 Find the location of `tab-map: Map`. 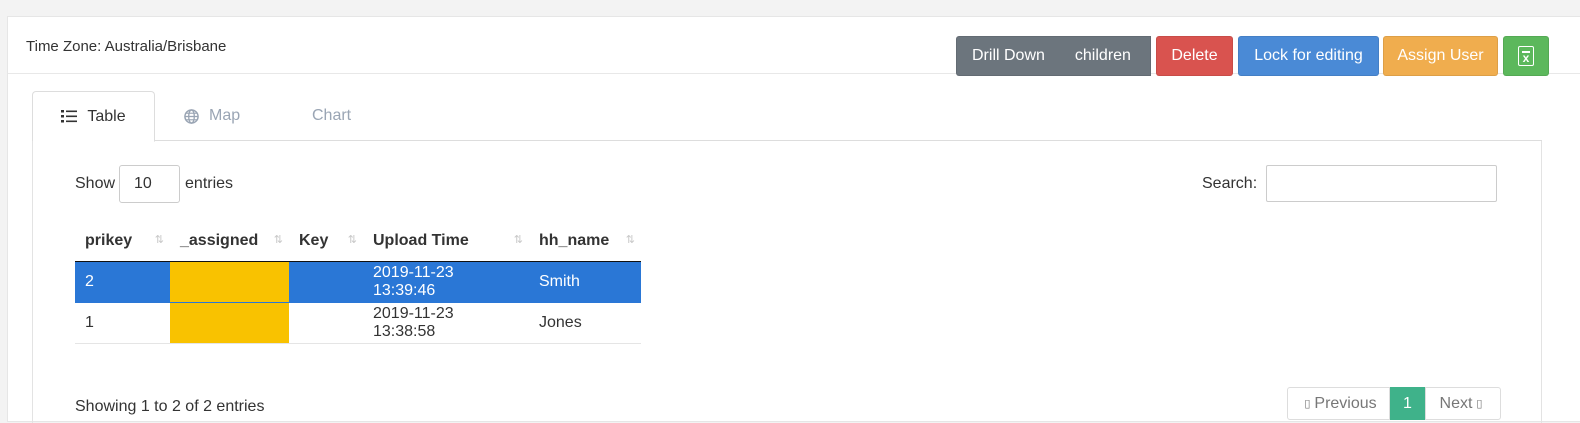

tab-map: Map is located at coordinates (212, 116).